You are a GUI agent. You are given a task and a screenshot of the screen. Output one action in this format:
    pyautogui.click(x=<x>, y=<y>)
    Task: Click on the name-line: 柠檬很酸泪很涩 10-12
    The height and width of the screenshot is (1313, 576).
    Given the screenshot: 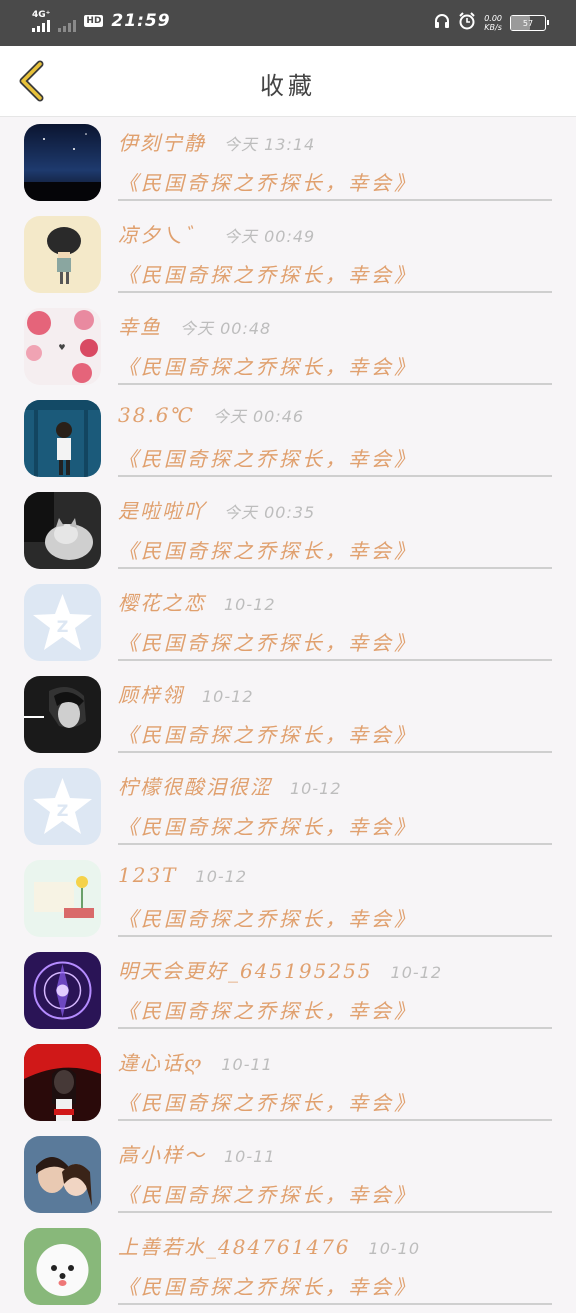 What is the action you would take?
    pyautogui.click(x=230, y=785)
    